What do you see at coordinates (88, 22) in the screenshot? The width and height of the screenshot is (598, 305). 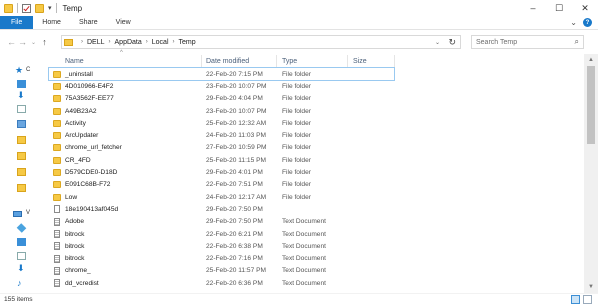 I see `tab-share: Share` at bounding box center [88, 22].